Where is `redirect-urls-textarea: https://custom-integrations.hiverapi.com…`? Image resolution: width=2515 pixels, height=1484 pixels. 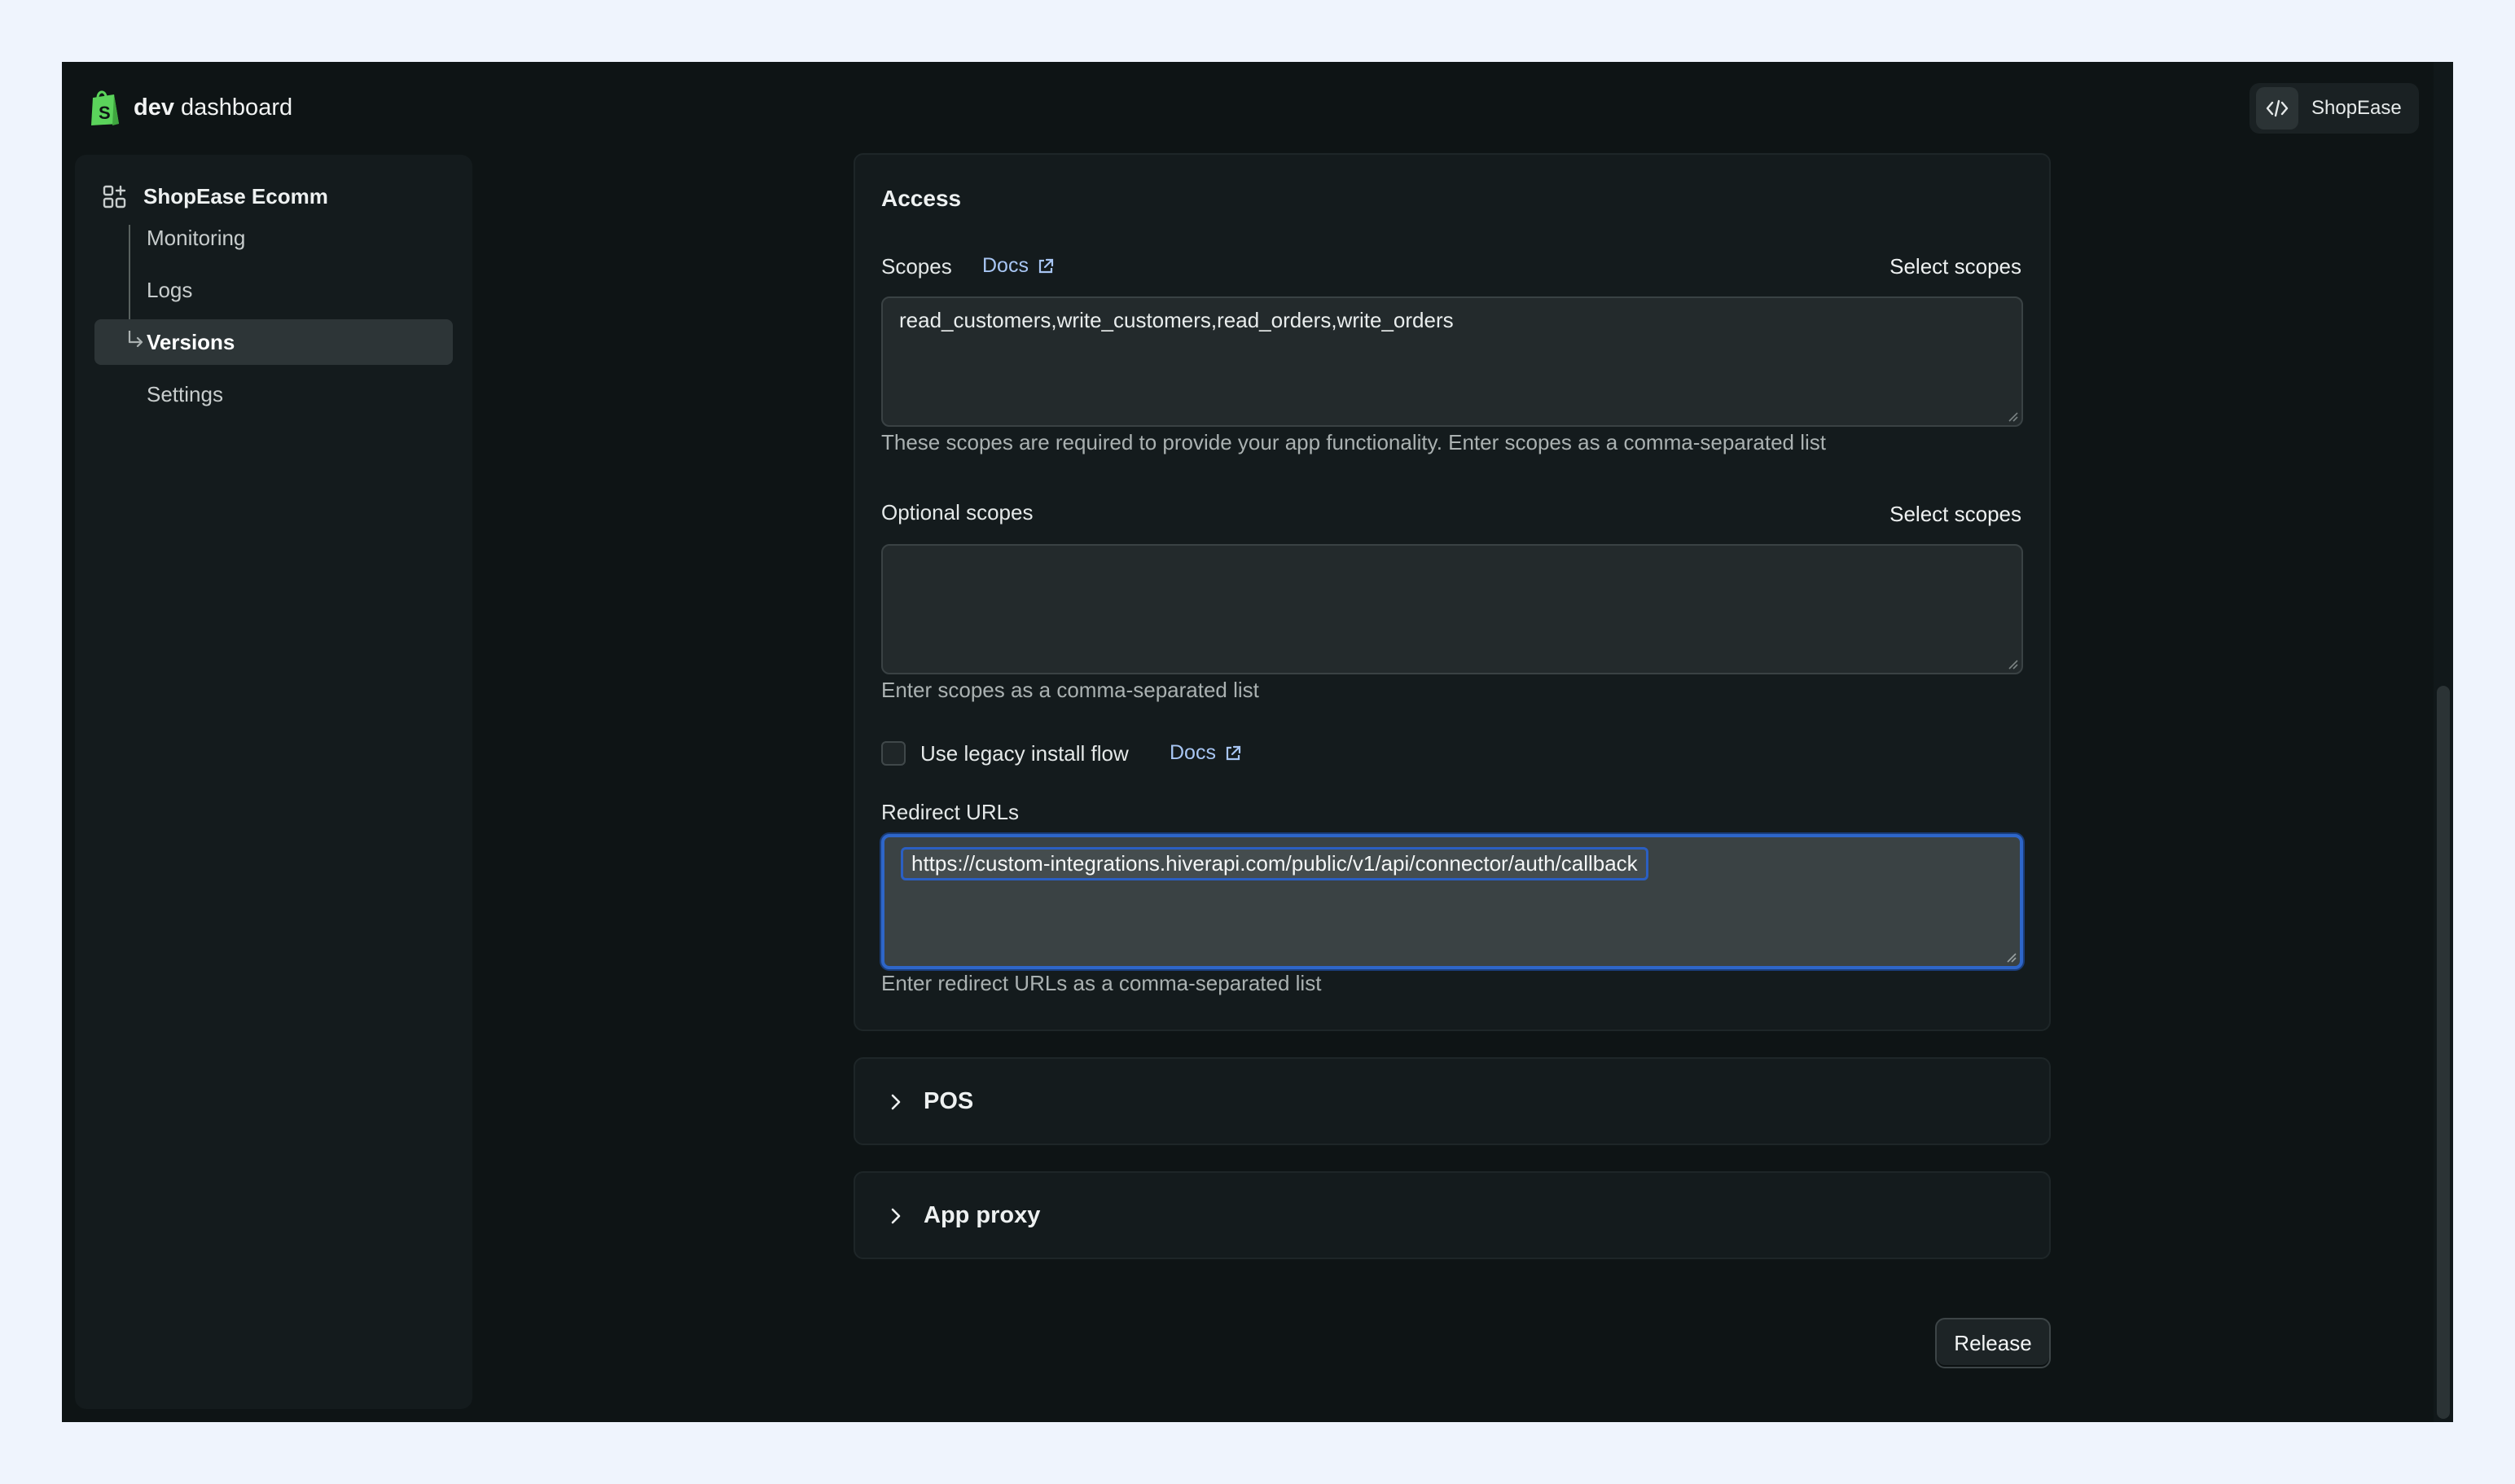 redirect-urls-textarea: https://custom-integrations.hiverapi.com… is located at coordinates (1452, 901).